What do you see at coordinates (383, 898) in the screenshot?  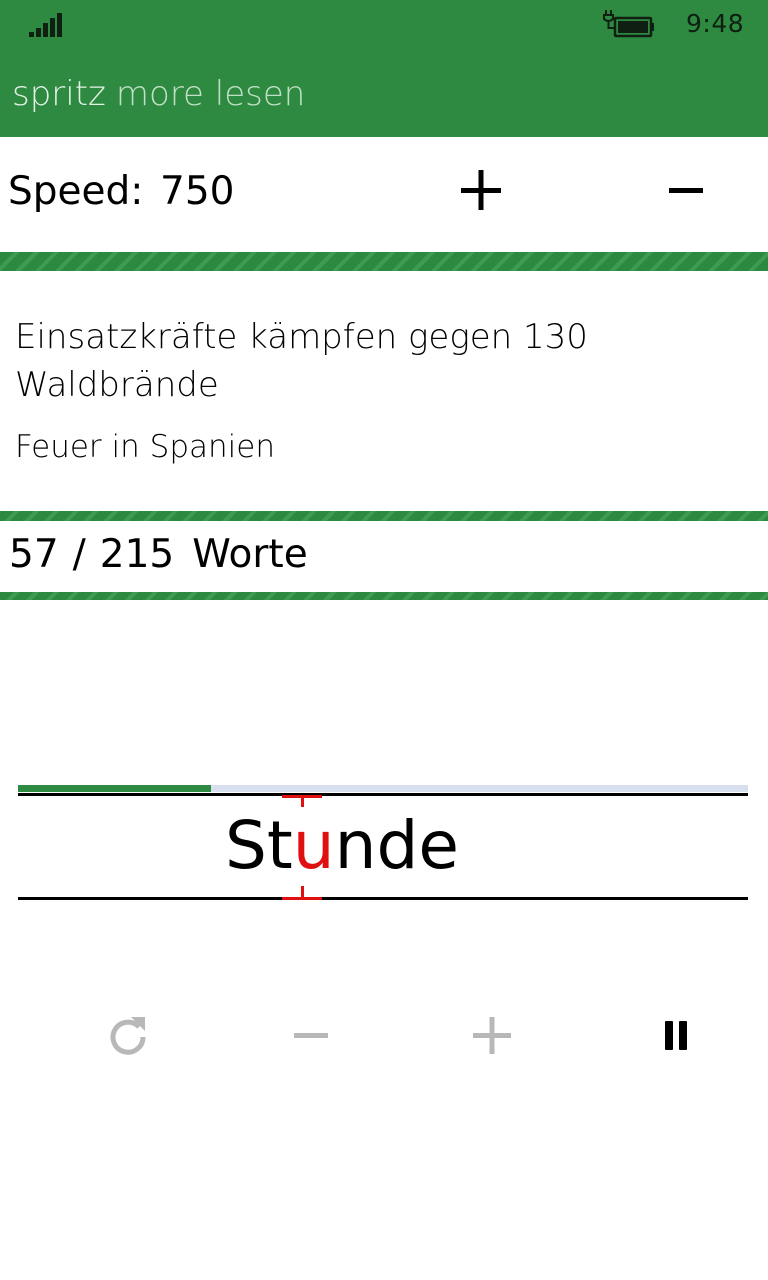 I see `reader-bottom-line` at bounding box center [383, 898].